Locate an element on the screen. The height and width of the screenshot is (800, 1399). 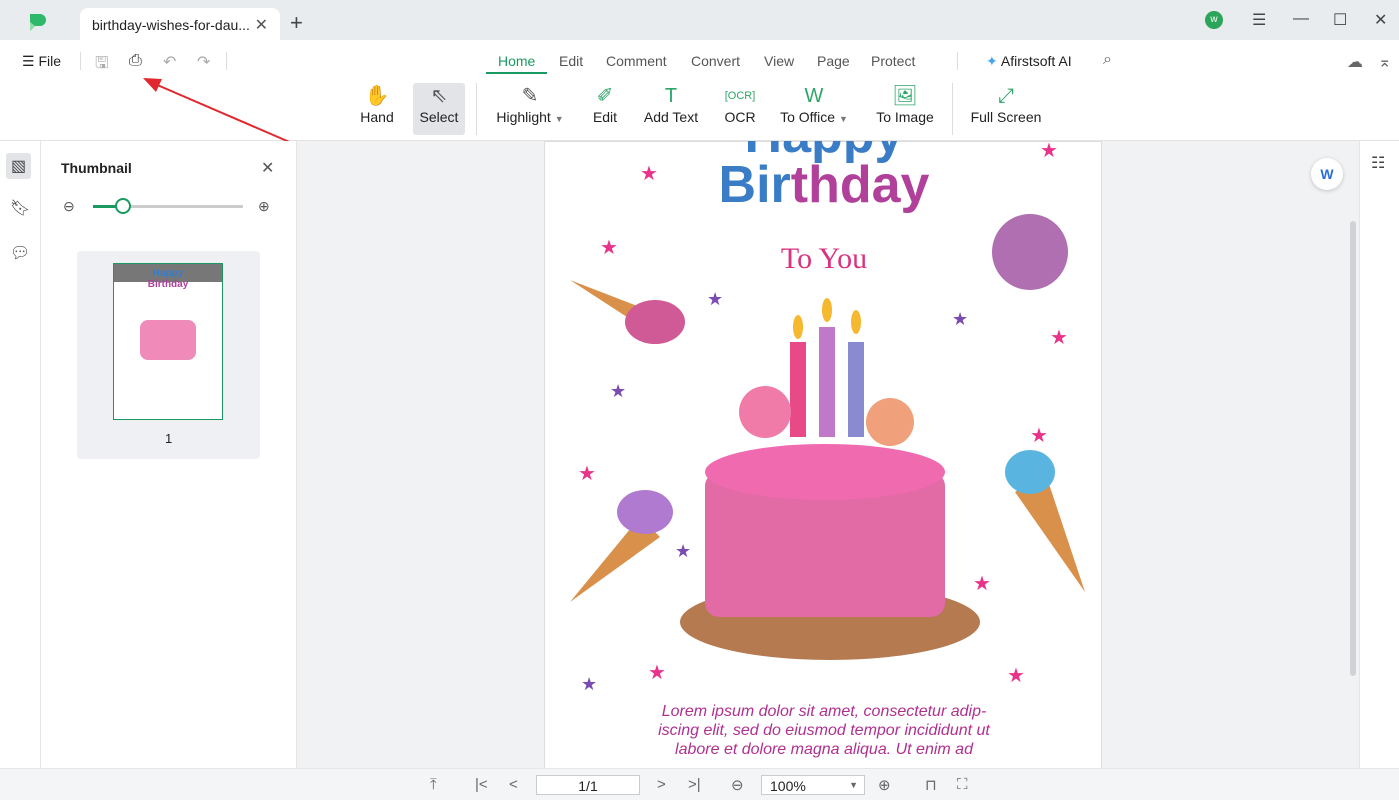
thumbnail-size-slider is located at coordinates (168, 206).